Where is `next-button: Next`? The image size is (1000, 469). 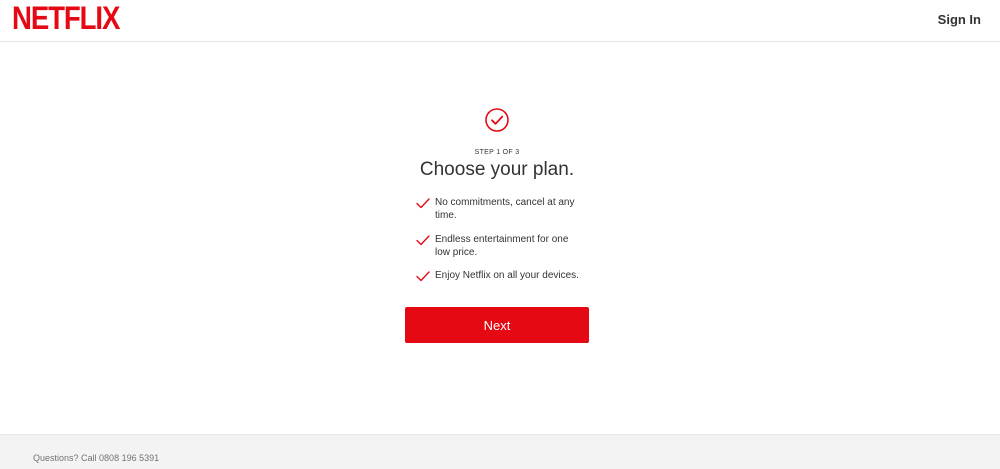
next-button: Next is located at coordinates (497, 325).